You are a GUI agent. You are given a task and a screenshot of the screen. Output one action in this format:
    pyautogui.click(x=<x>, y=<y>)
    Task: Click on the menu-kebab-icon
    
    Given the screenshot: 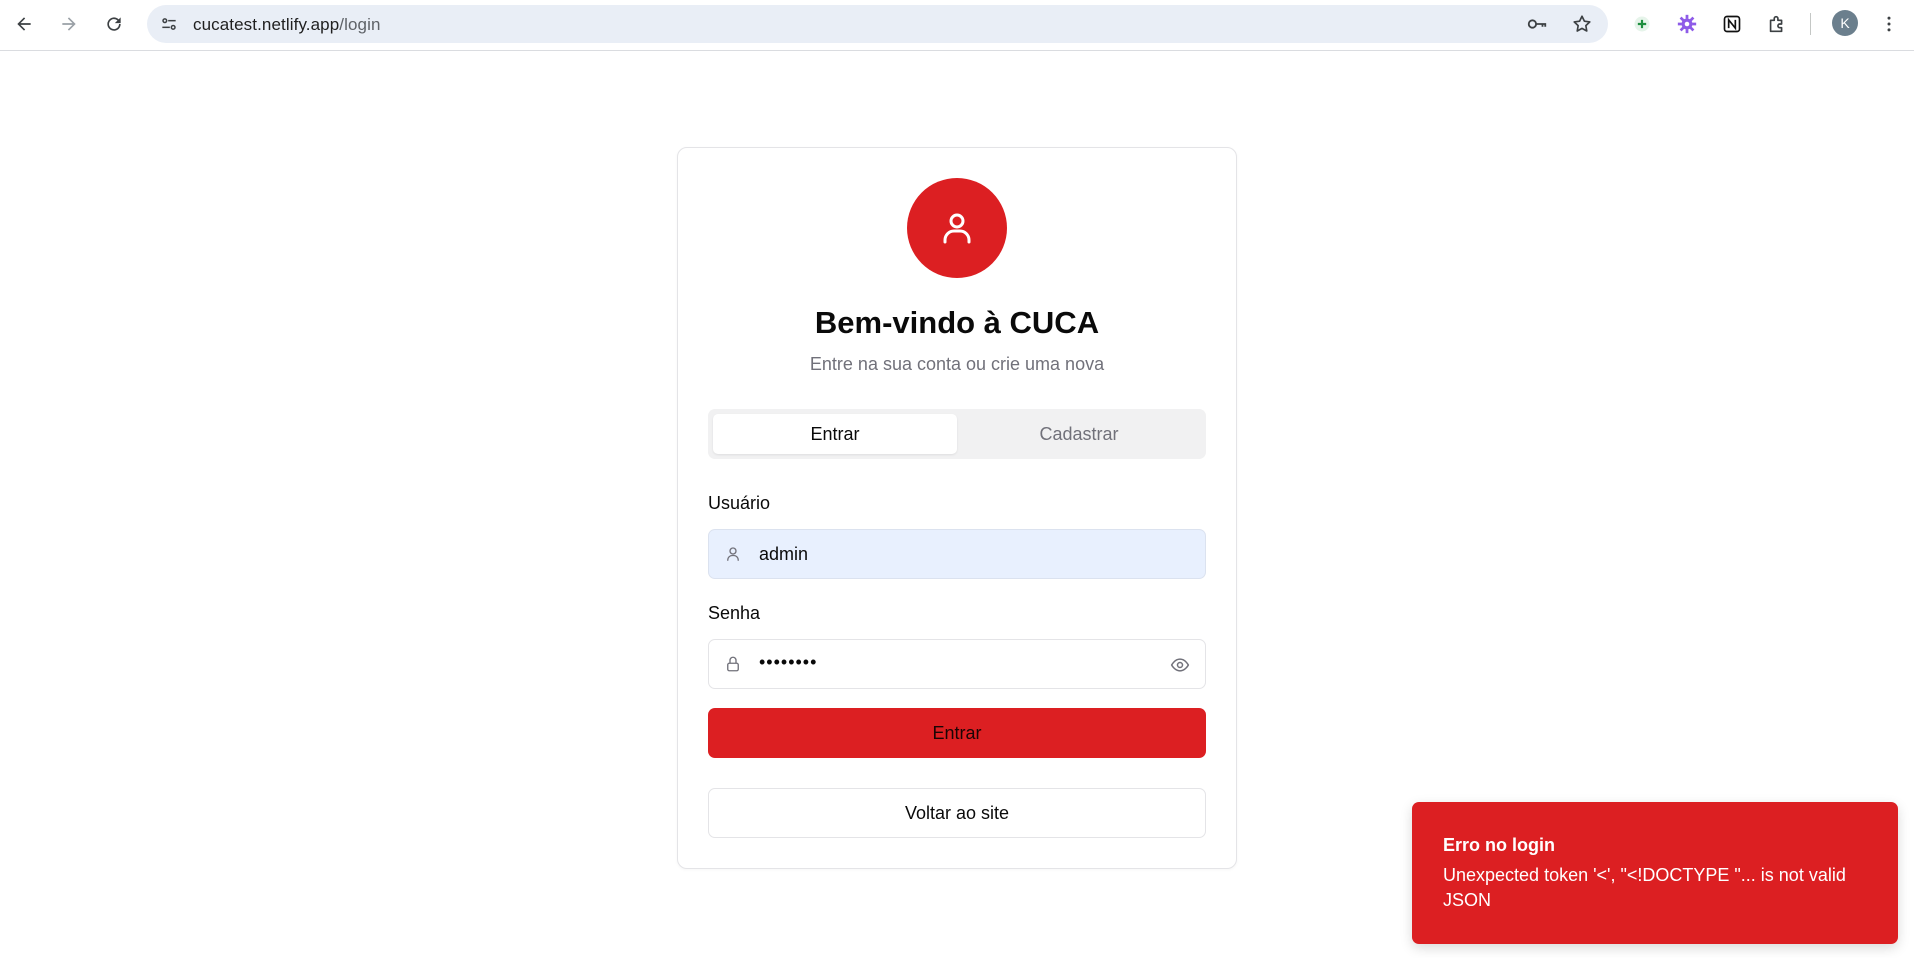 What is the action you would take?
    pyautogui.click(x=1889, y=24)
    